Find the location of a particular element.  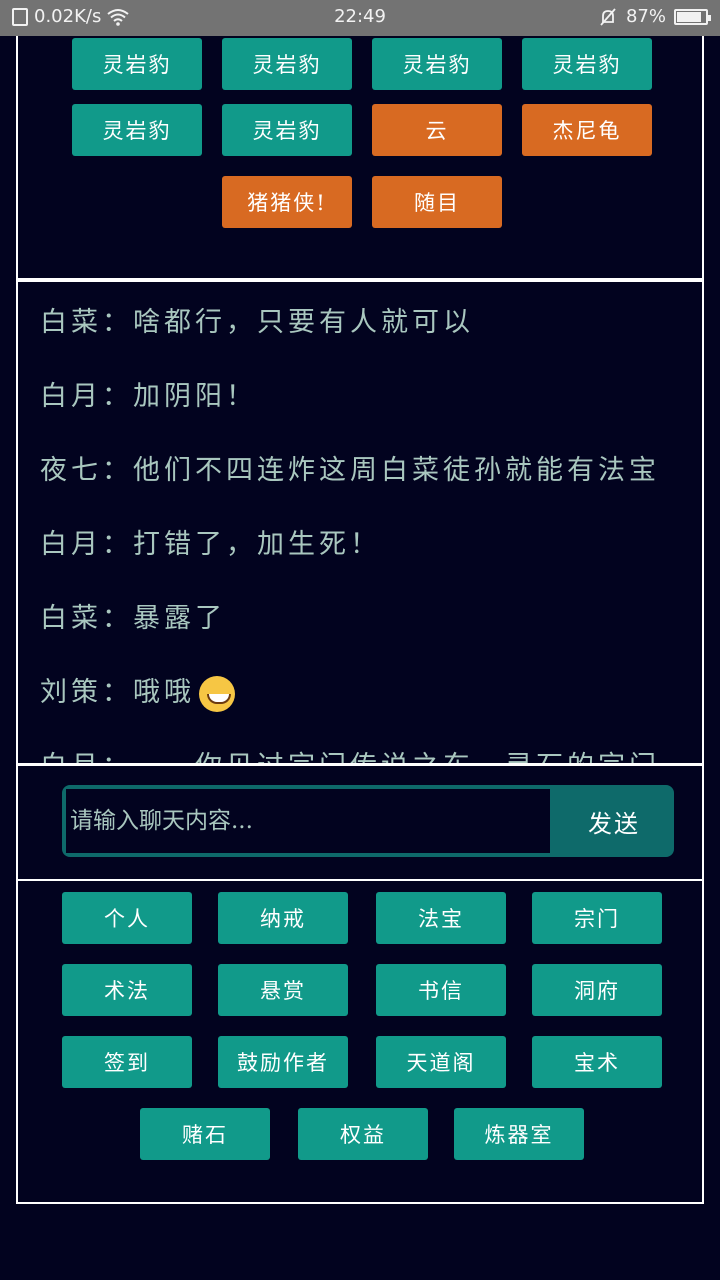

chat-message-text: 白月：打错了，加生死！ is located at coordinates (210, 544).